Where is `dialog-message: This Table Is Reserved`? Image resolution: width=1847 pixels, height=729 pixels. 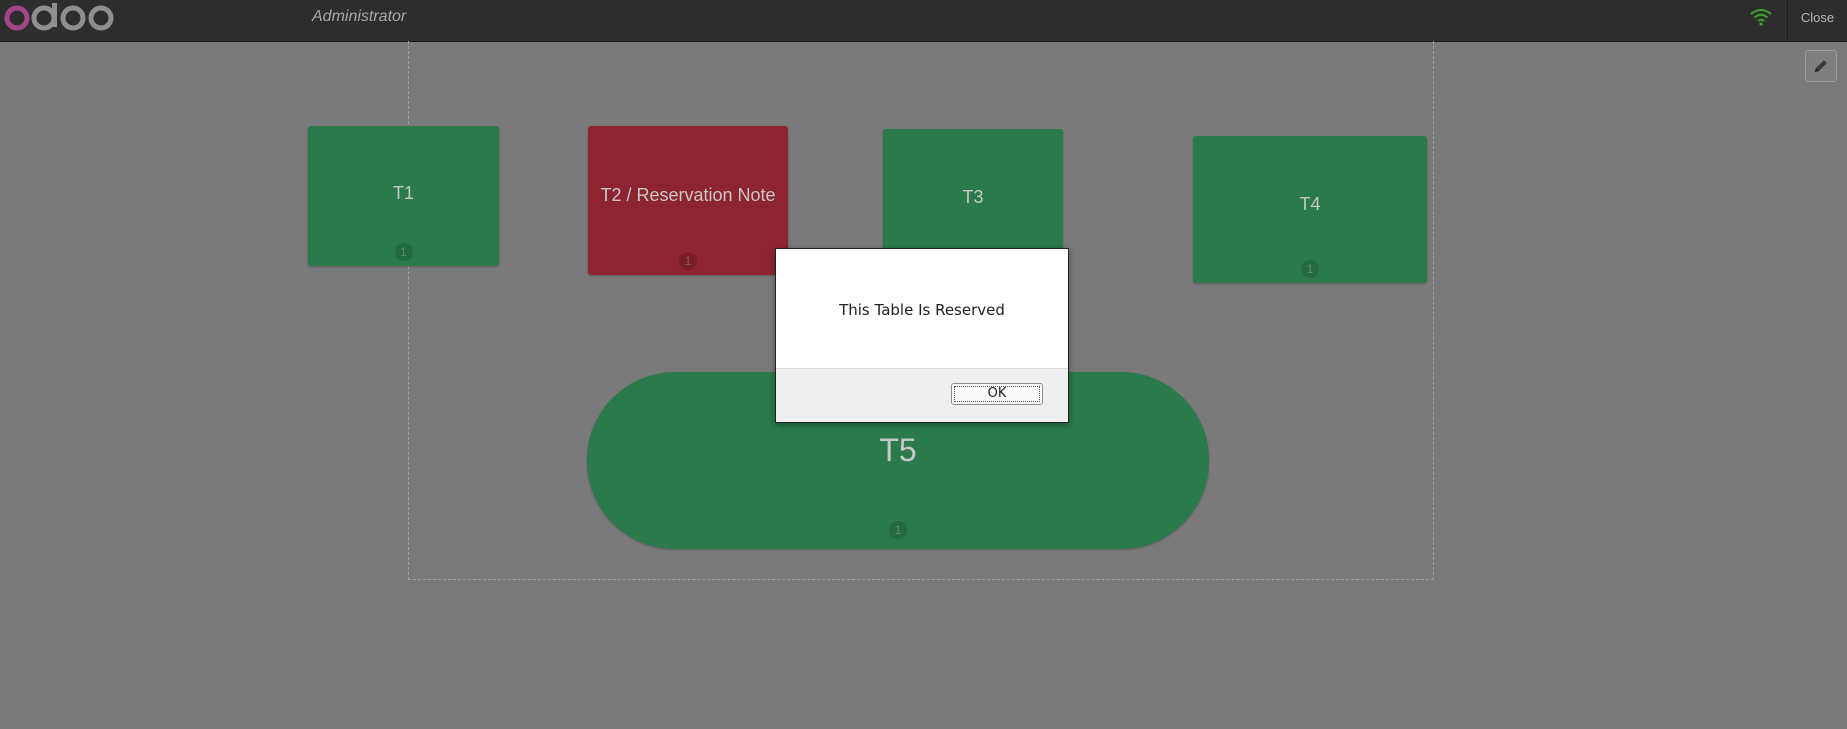 dialog-message: This Table Is Reserved is located at coordinates (922, 310).